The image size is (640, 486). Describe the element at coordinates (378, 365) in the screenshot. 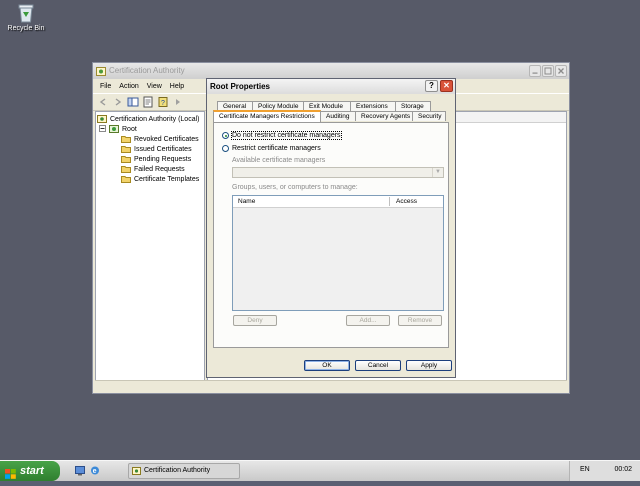

I see `cancel-button: Cancel` at that location.